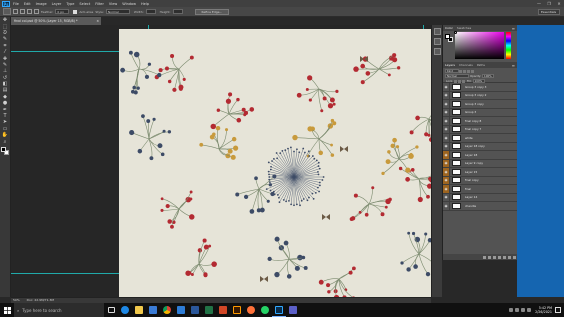 The image size is (564, 317). I want to click on foreground-color-swatch, so click(3, 149).